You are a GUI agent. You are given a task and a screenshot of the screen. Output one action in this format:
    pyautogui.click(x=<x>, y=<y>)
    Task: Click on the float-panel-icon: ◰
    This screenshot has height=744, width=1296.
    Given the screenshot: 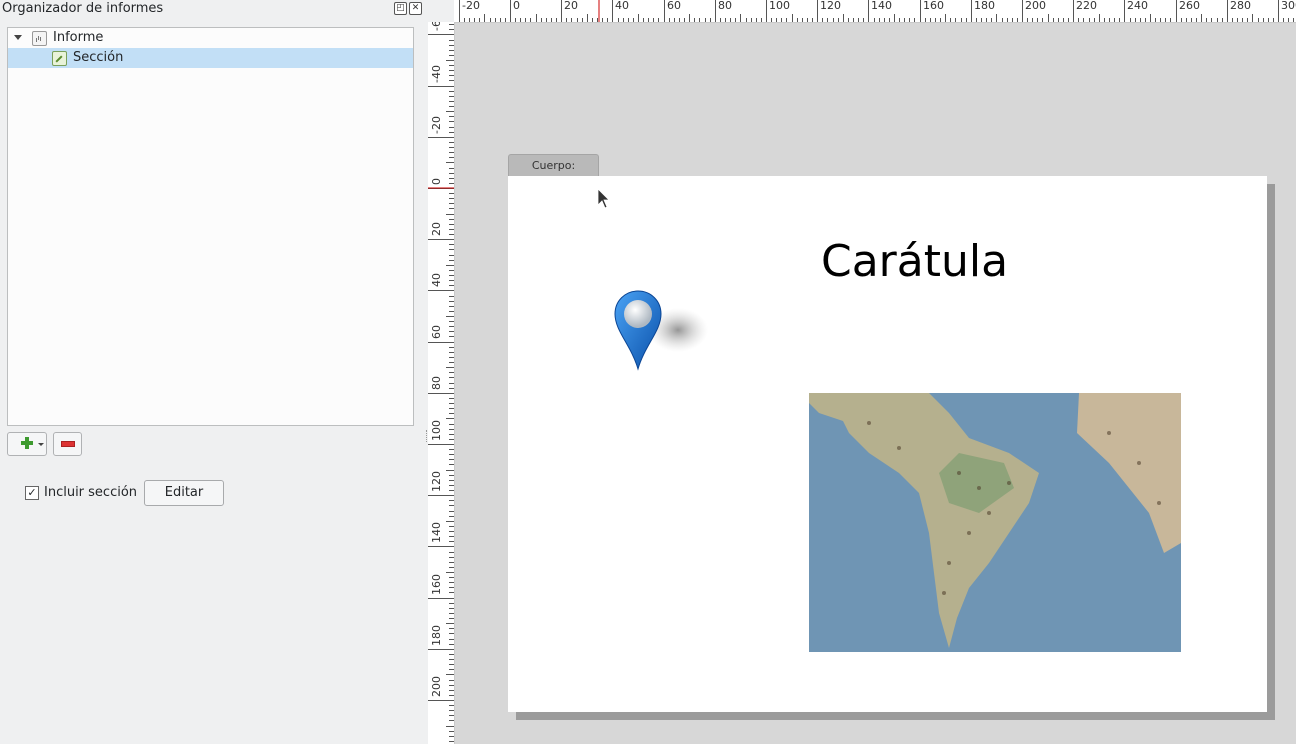 What is the action you would take?
    pyautogui.click(x=400, y=8)
    